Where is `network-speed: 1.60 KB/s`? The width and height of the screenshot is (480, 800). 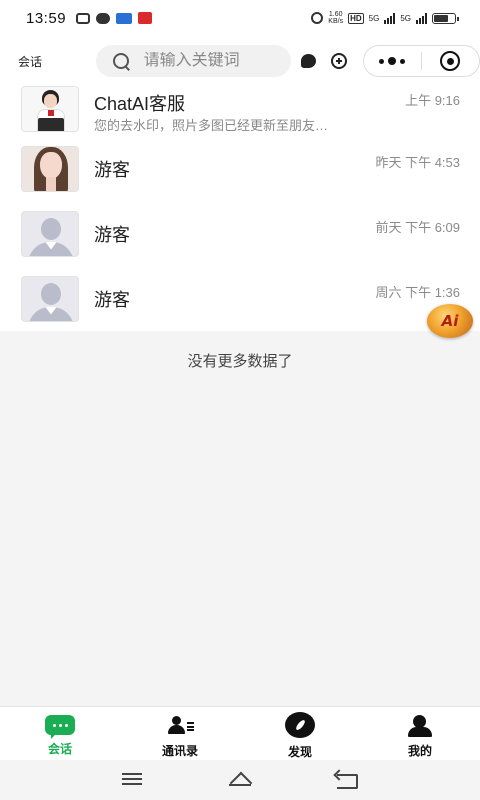 network-speed: 1.60 KB/s is located at coordinates (335, 18).